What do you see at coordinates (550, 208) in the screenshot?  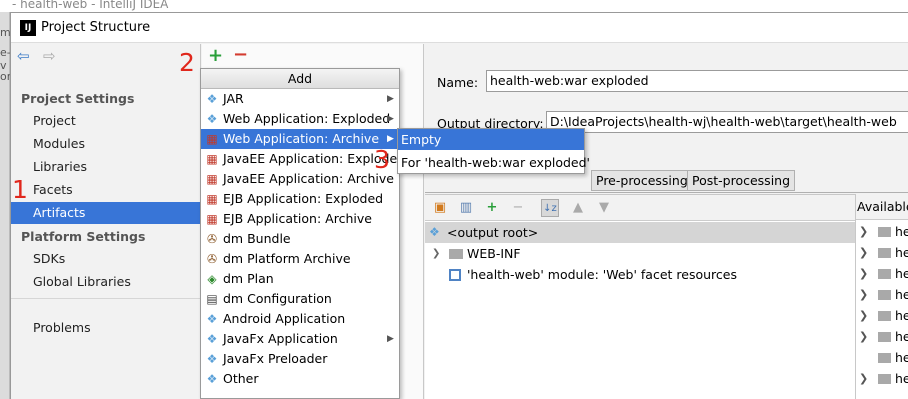 I see `sort-icon: ↓z` at bounding box center [550, 208].